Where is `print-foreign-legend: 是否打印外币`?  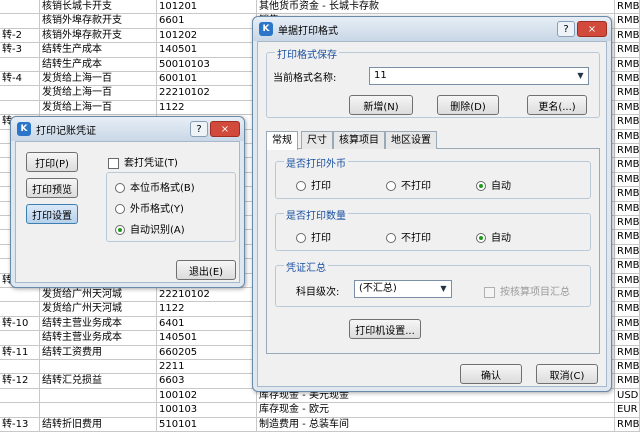 print-foreign-legend: 是否打印外币 is located at coordinates (316, 162).